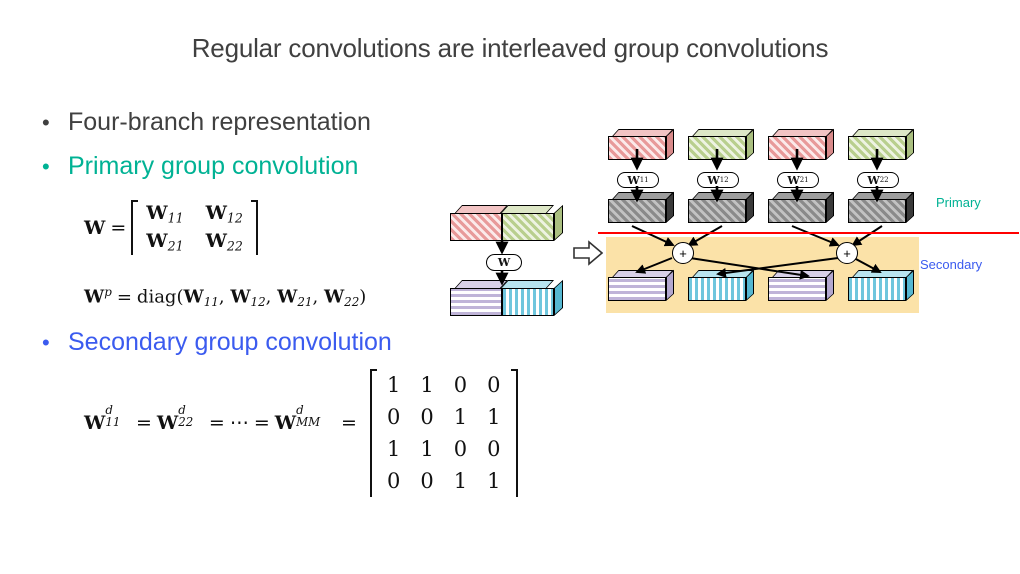 The height and width of the screenshot is (574, 1020). What do you see at coordinates (958, 202) in the screenshot?
I see `region-label-primary: Primary` at bounding box center [958, 202].